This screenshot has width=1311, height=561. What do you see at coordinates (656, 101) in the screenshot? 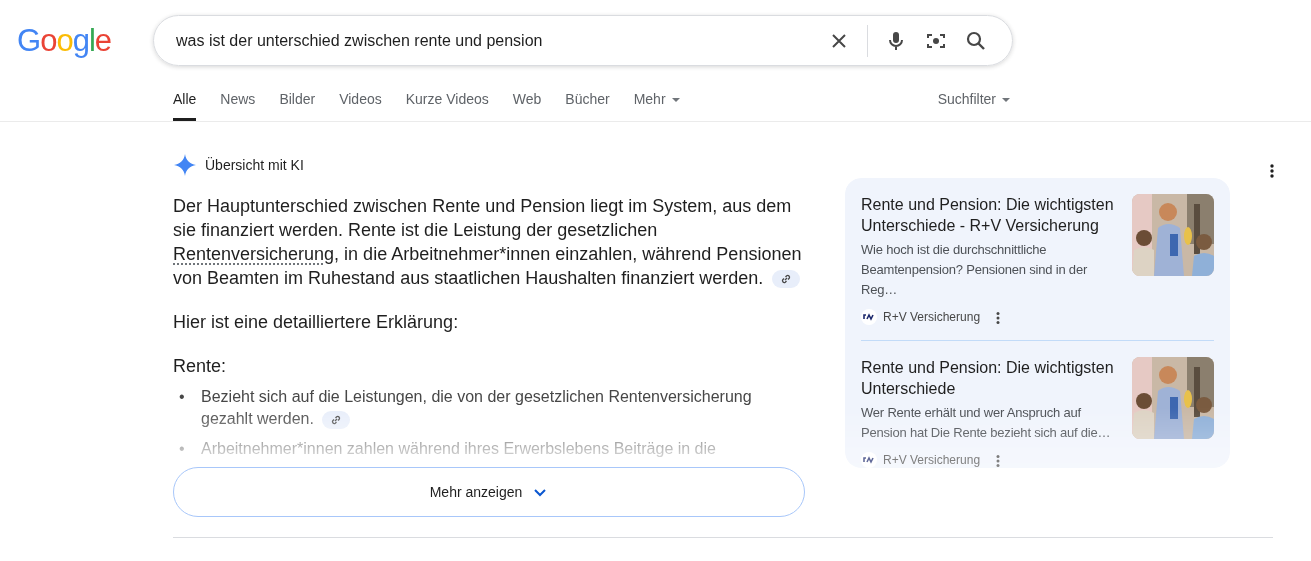
I see `tab: Mehr` at bounding box center [656, 101].